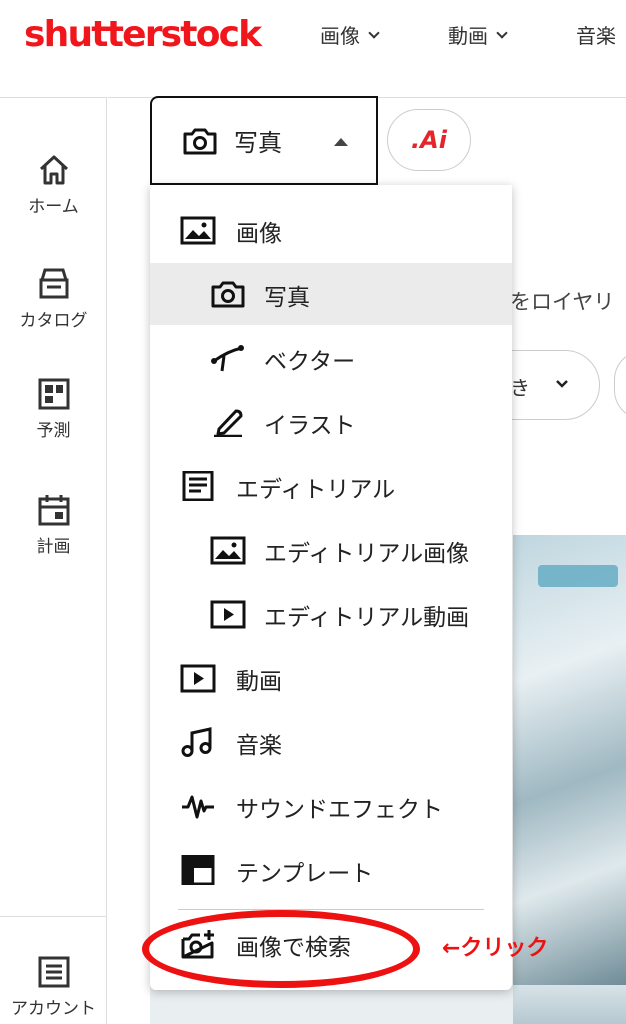 This screenshot has height=1024, width=626. I want to click on shutterstock-logo: shutterstock, so click(143, 34).